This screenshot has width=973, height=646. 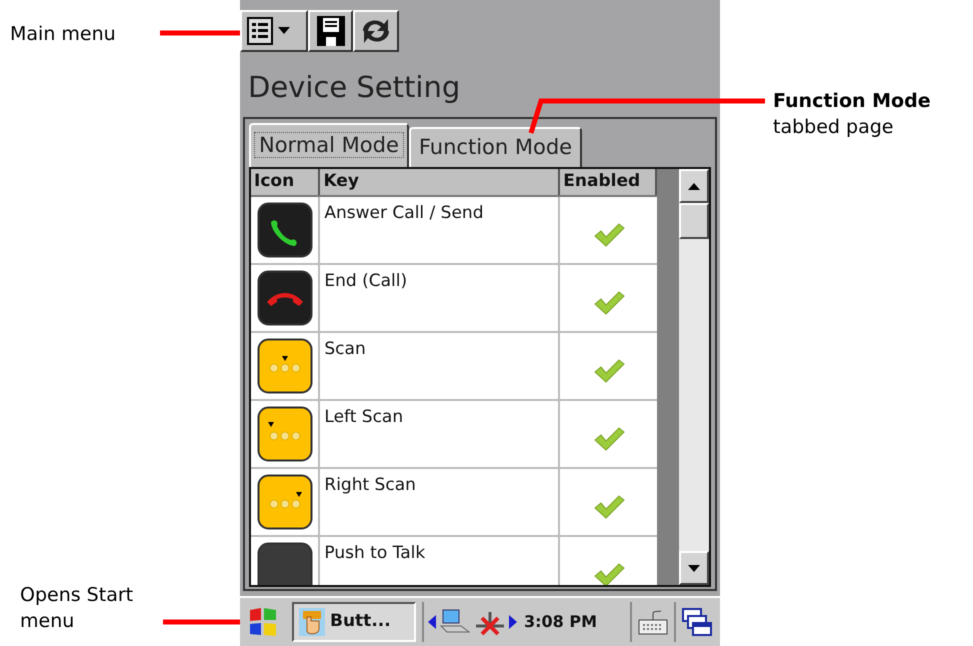 What do you see at coordinates (312, 622) in the screenshot?
I see `hand-icon` at bounding box center [312, 622].